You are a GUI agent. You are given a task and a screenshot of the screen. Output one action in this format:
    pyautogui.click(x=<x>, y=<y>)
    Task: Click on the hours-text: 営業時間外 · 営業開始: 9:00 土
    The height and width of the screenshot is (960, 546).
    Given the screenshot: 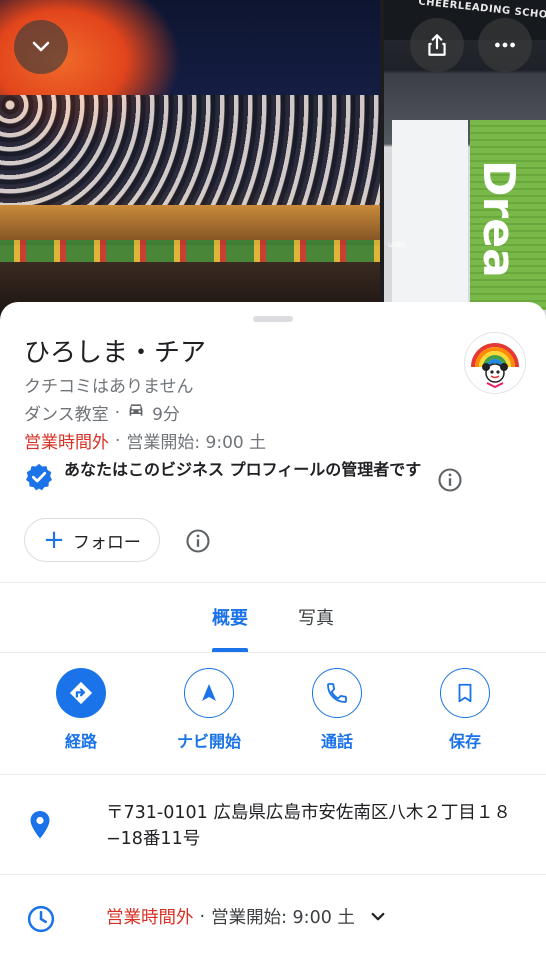 What is the action you would take?
    pyautogui.click(x=246, y=916)
    